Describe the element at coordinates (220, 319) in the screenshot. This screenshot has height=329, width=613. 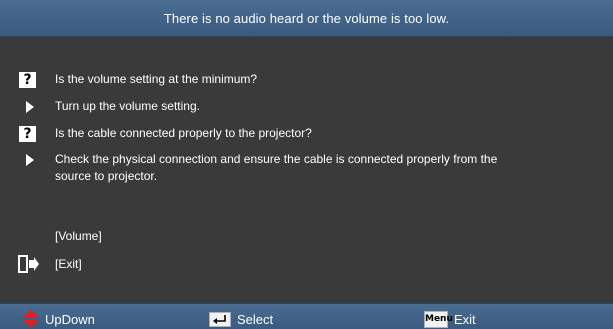
I see `enter-key-icon` at that location.